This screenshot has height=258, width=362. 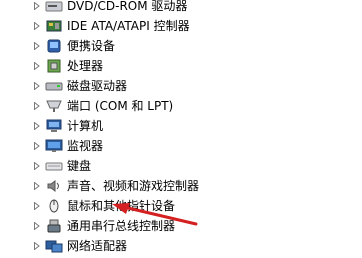 I want to click on tree-item-portable-devices: 便携设备, so click(x=192, y=46).